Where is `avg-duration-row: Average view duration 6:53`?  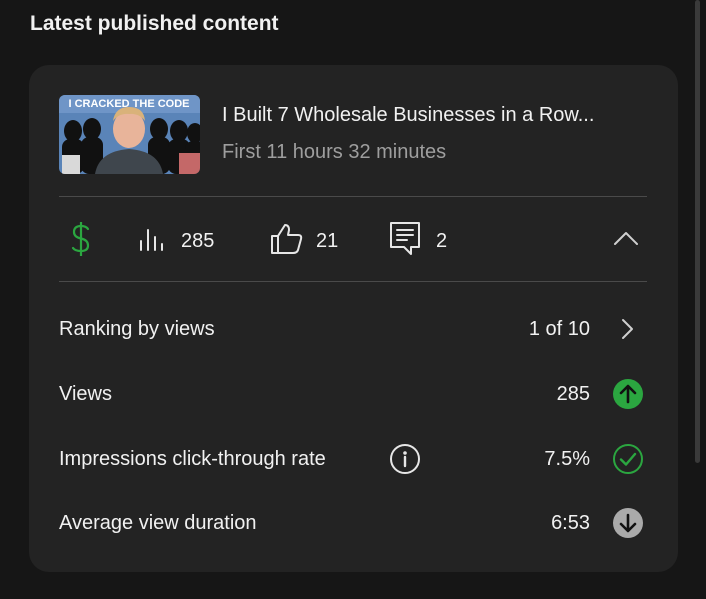 avg-duration-row: Average view duration 6:53 is located at coordinates (351, 523).